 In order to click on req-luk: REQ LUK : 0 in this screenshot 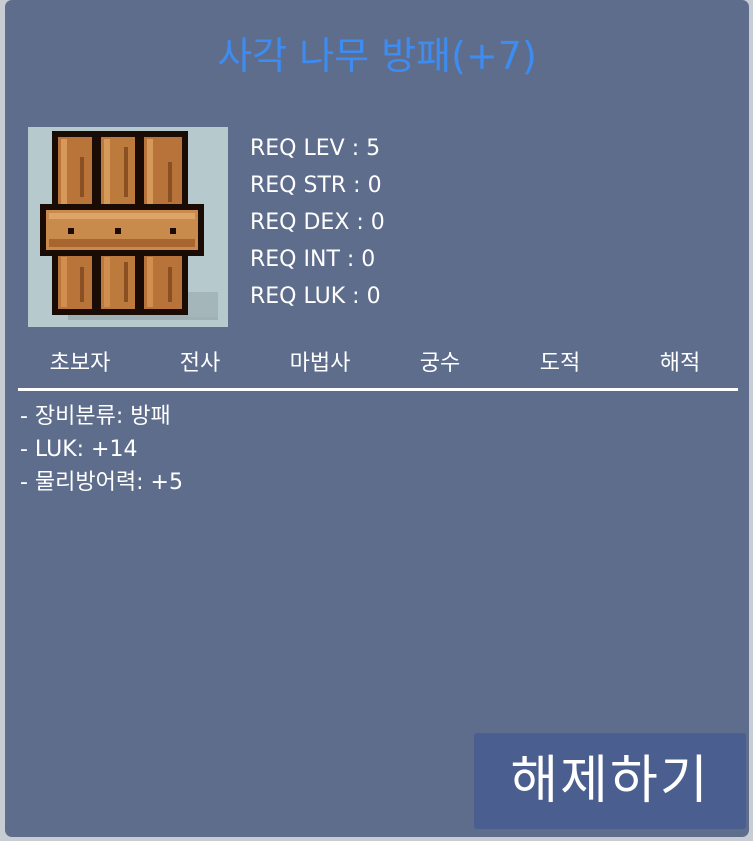, I will do `click(315, 296)`.